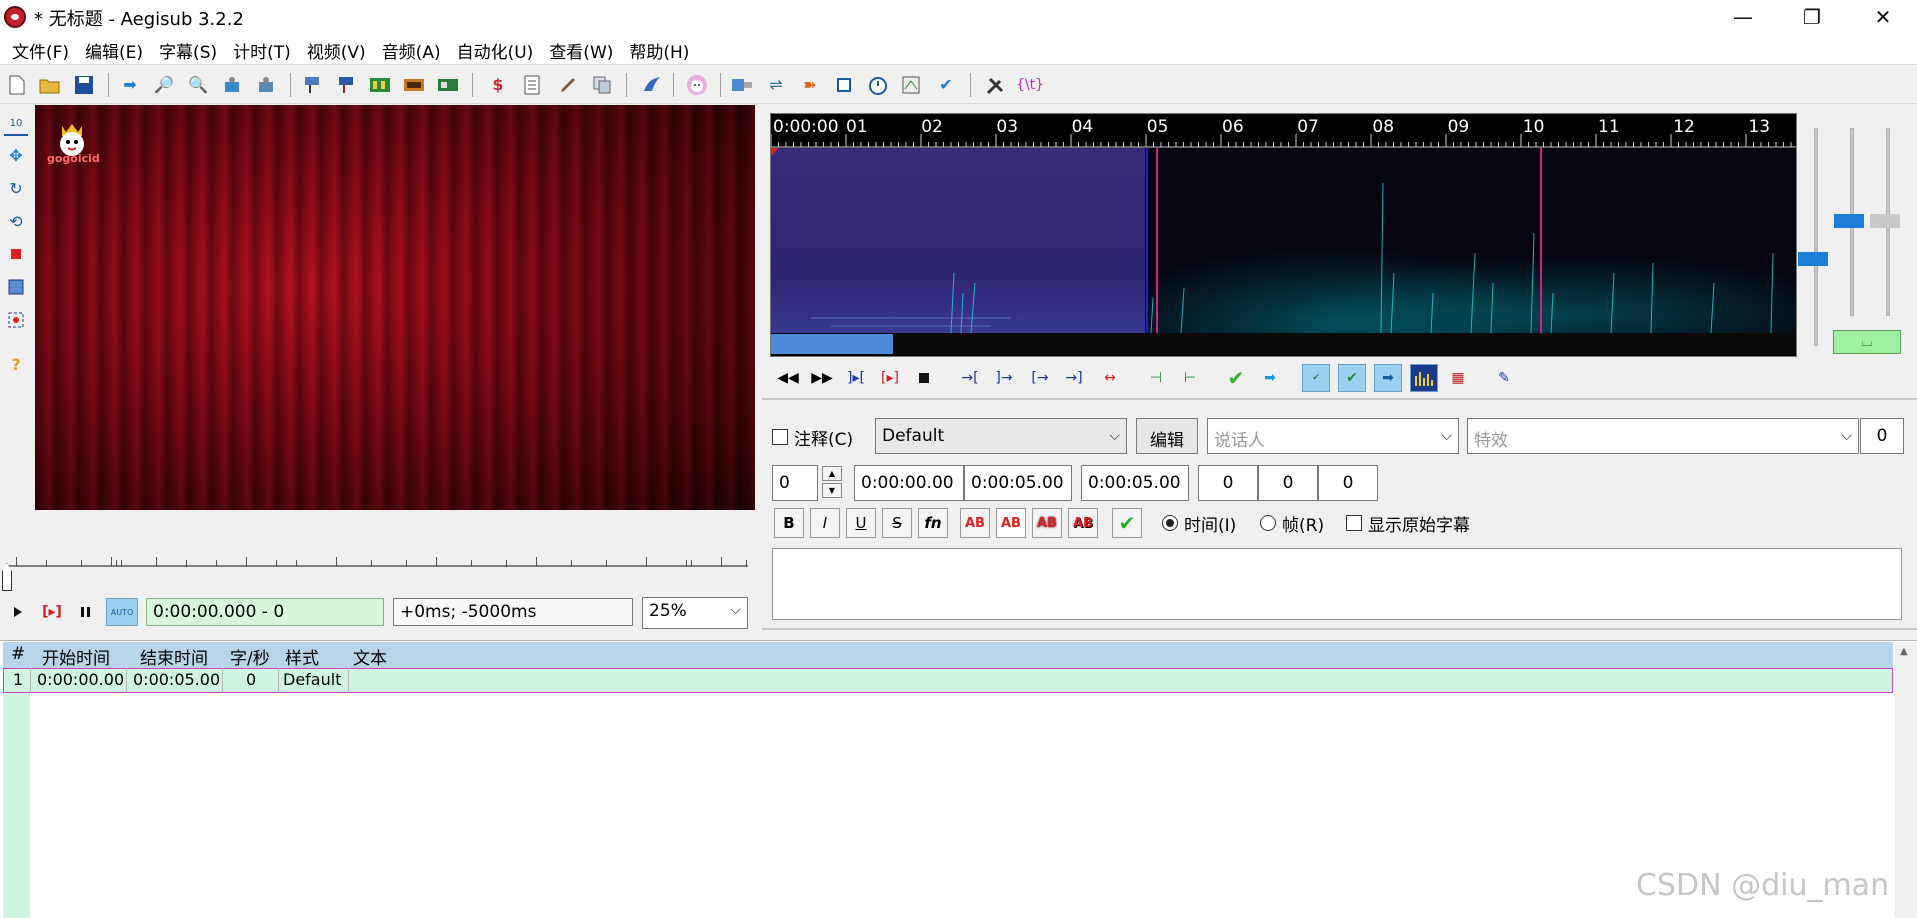  Describe the element at coordinates (1236, 378) in the screenshot. I see `commit-icon: ✔` at that location.